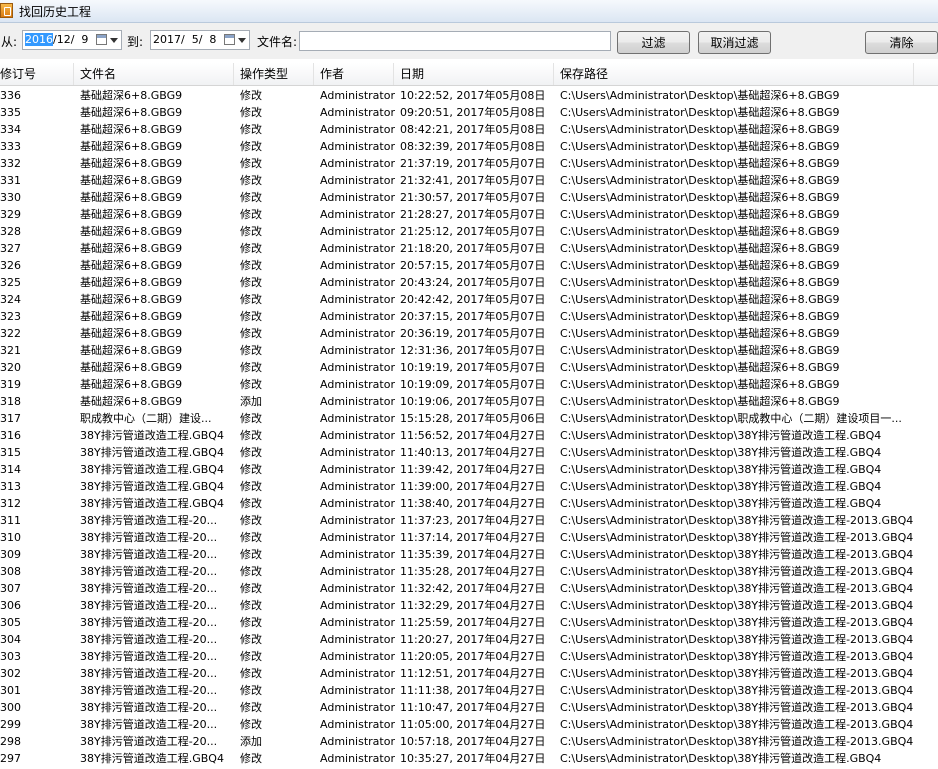  I want to click on from-date-picker: 2016/12/ 9, so click(72, 40).